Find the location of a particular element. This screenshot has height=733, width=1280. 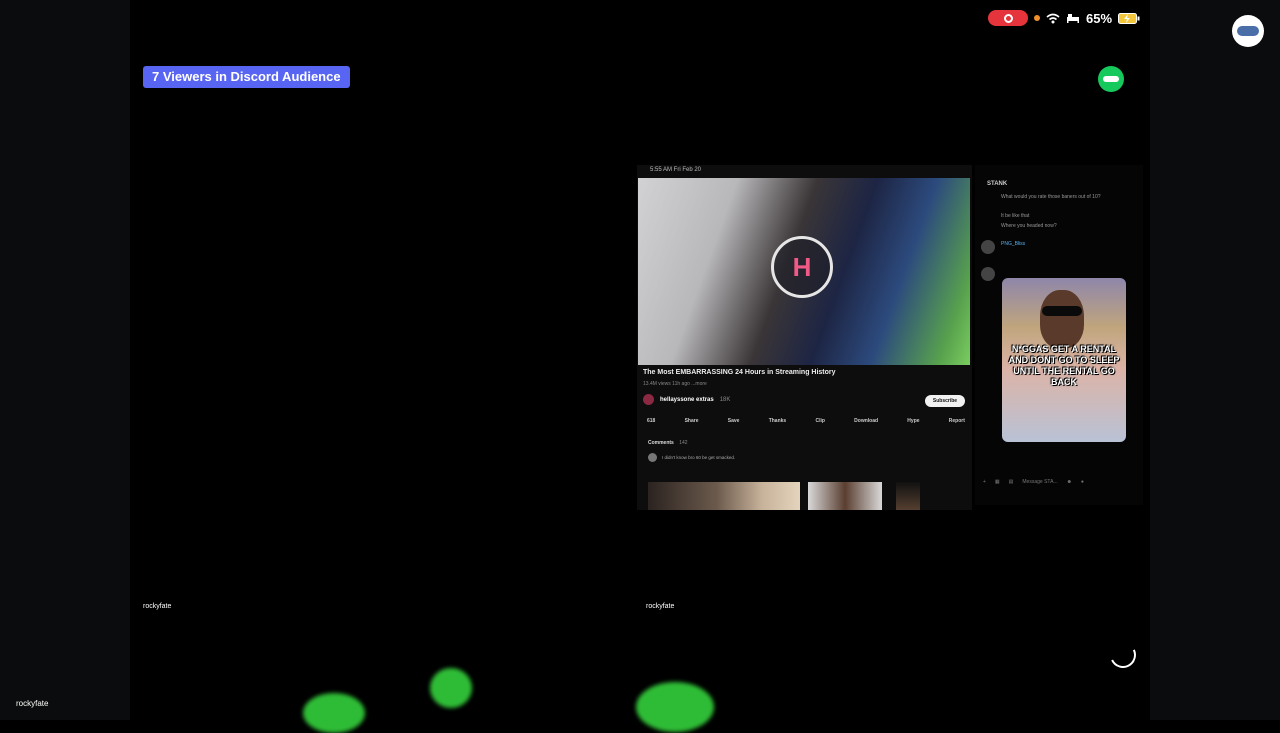

channel-row: hellayssone extras 18K is located at coordinates (686, 399).